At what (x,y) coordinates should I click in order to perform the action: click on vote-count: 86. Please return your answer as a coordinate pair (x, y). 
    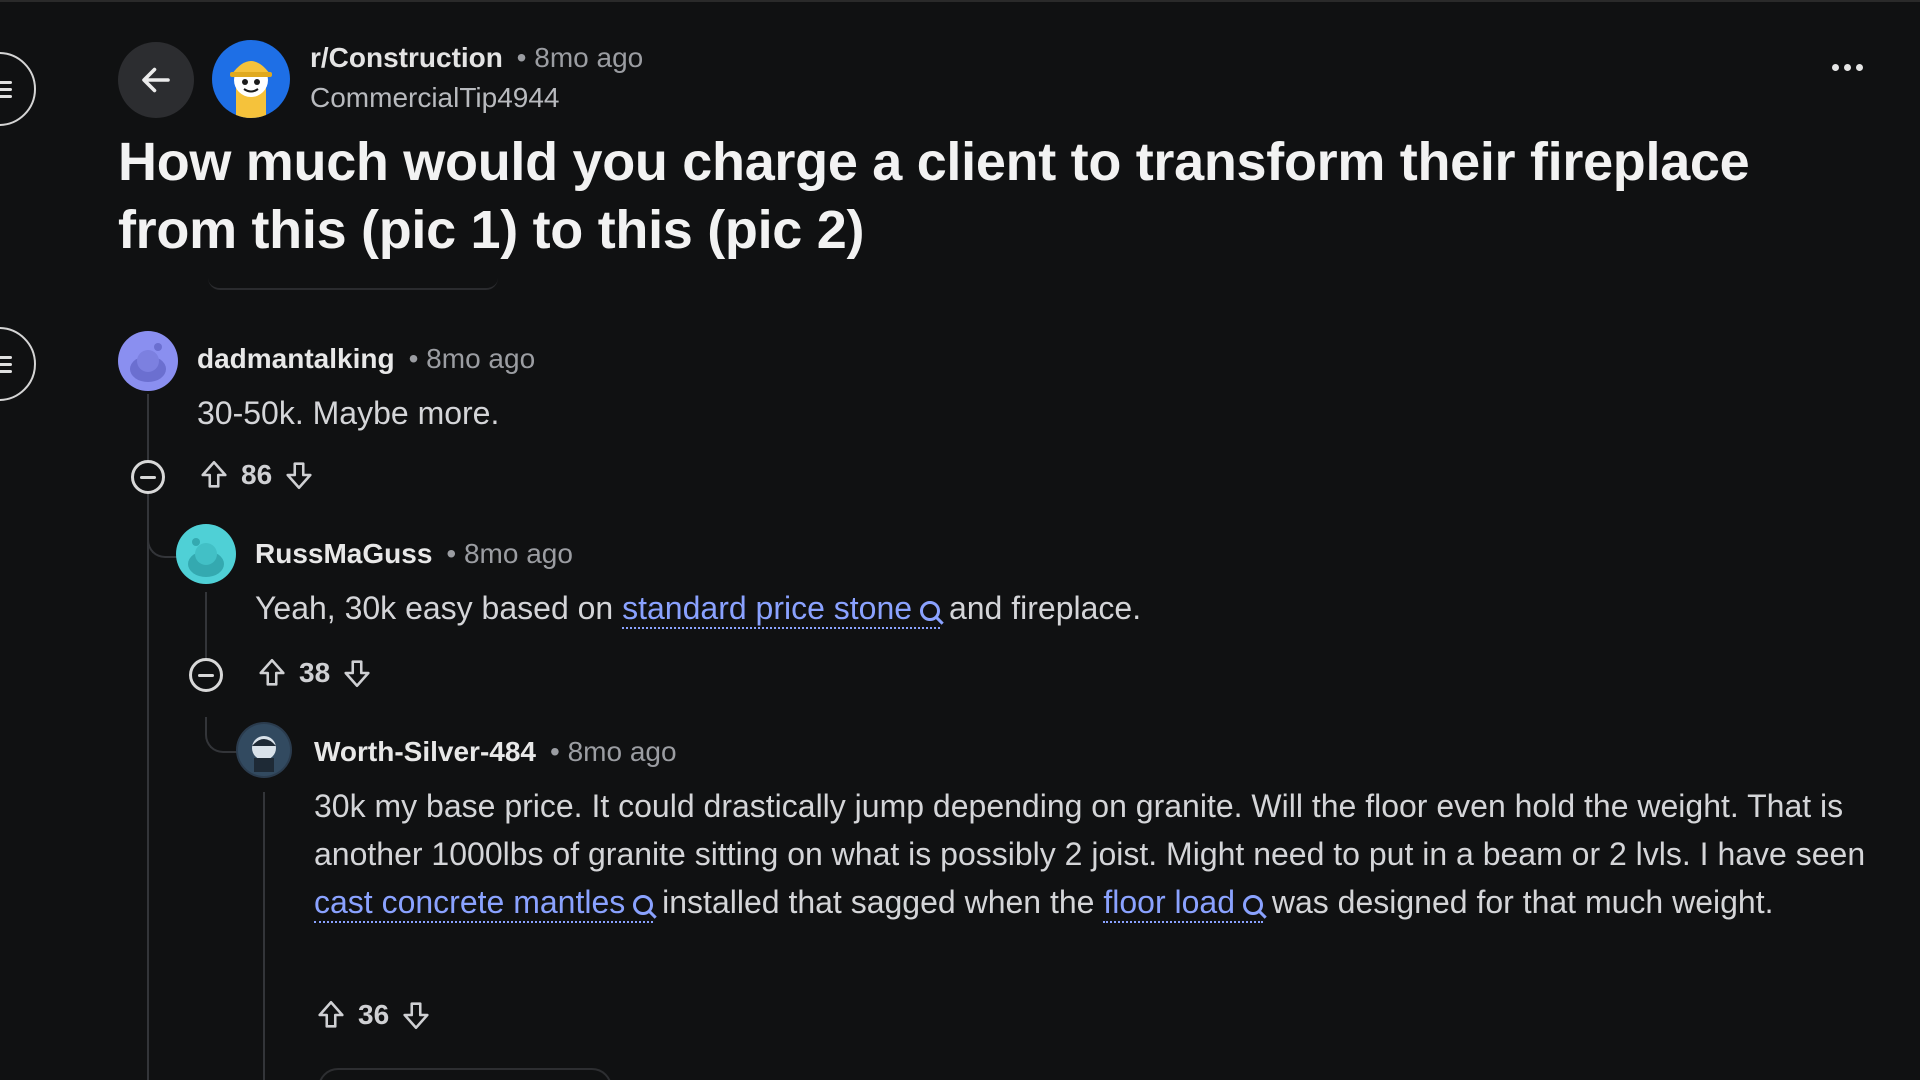
    Looking at the image, I should click on (257, 474).